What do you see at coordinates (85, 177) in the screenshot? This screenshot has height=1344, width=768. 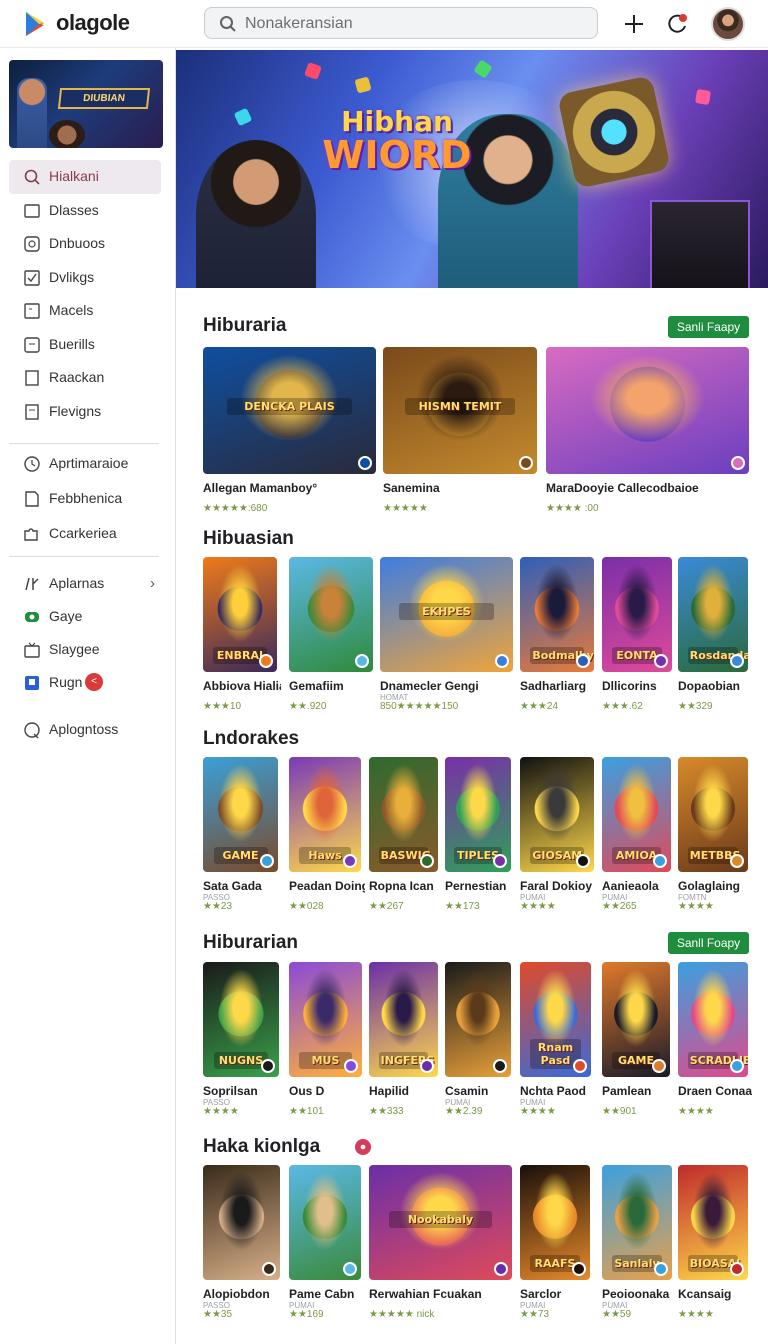 I see `sidebar-item-hialkani: Hialkani` at bounding box center [85, 177].